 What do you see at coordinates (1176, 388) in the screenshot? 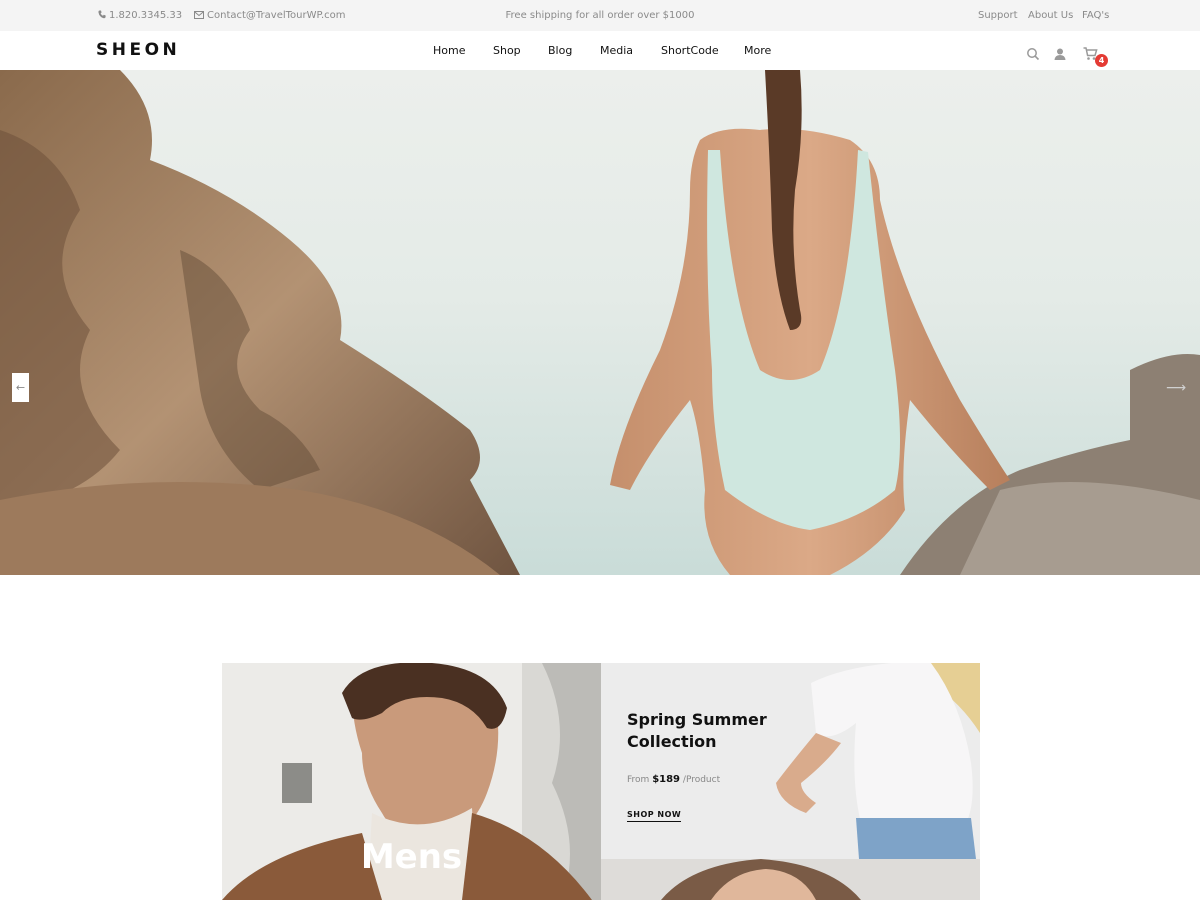
I see `hero-next-arrow: ⟶` at bounding box center [1176, 388].